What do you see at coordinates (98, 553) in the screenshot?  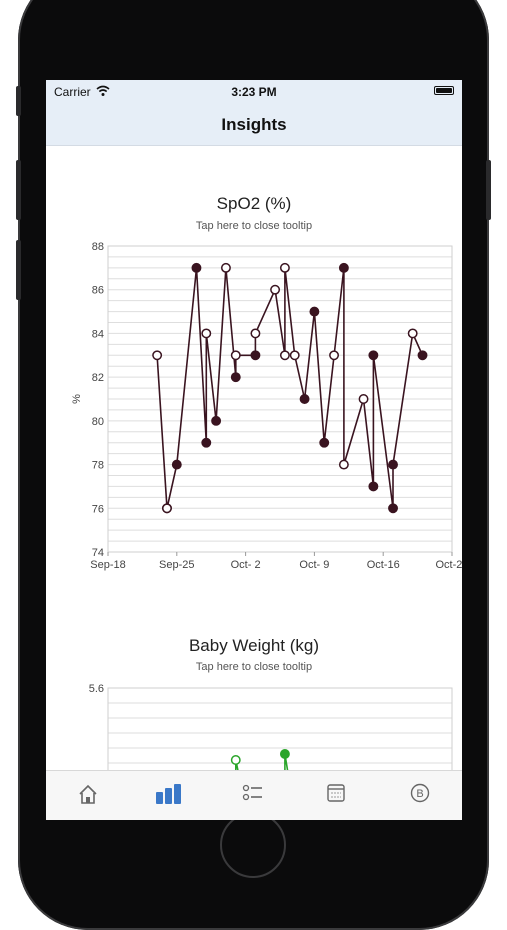 I see `y-tick-label: 74` at bounding box center [98, 553].